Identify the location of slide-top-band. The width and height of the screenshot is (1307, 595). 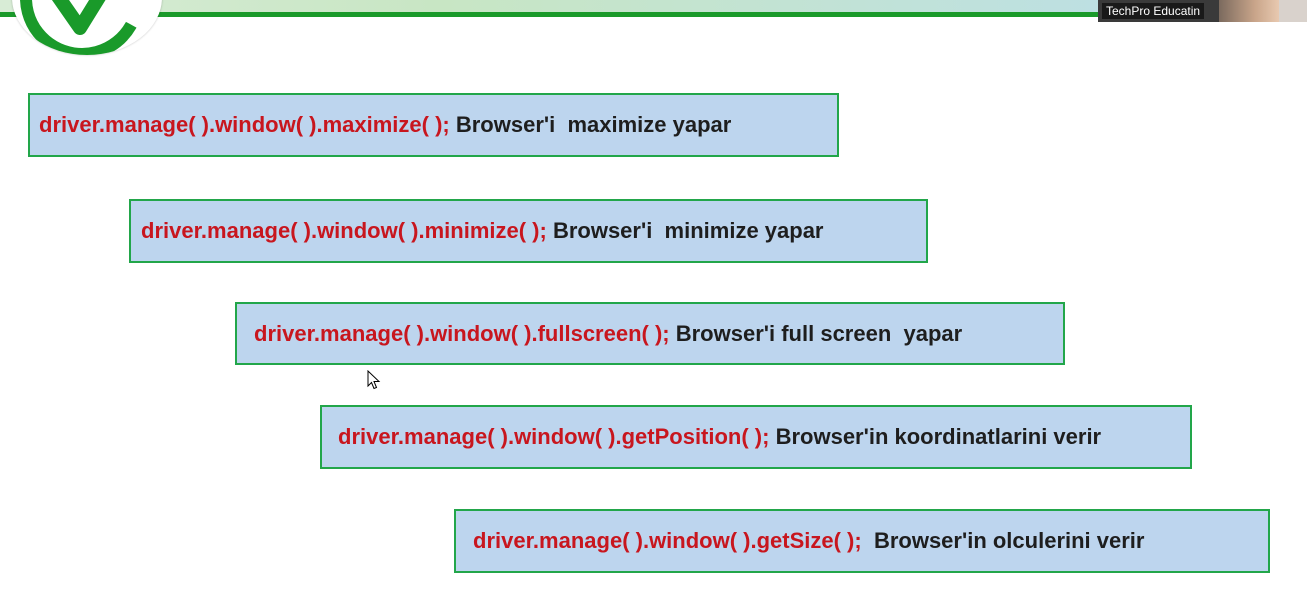
(550, 6).